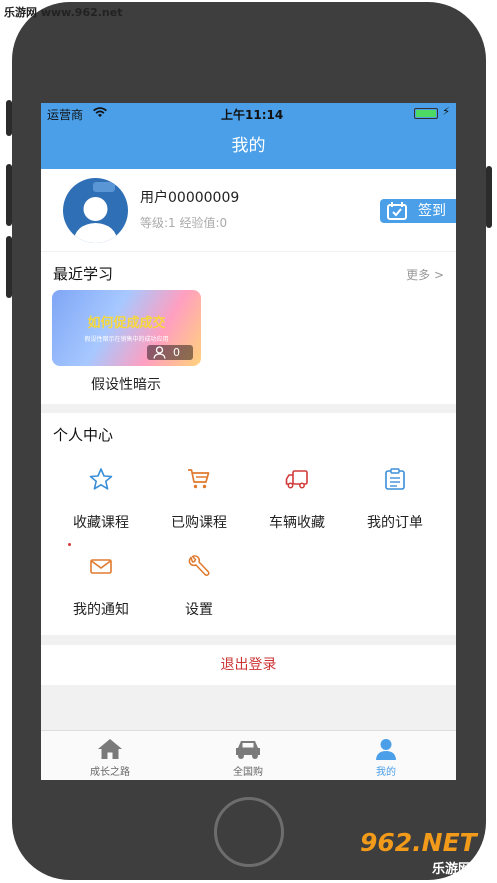 This screenshot has width=497, height=883. Describe the element at coordinates (100, 112) in the screenshot. I see `wifi-icon` at that location.